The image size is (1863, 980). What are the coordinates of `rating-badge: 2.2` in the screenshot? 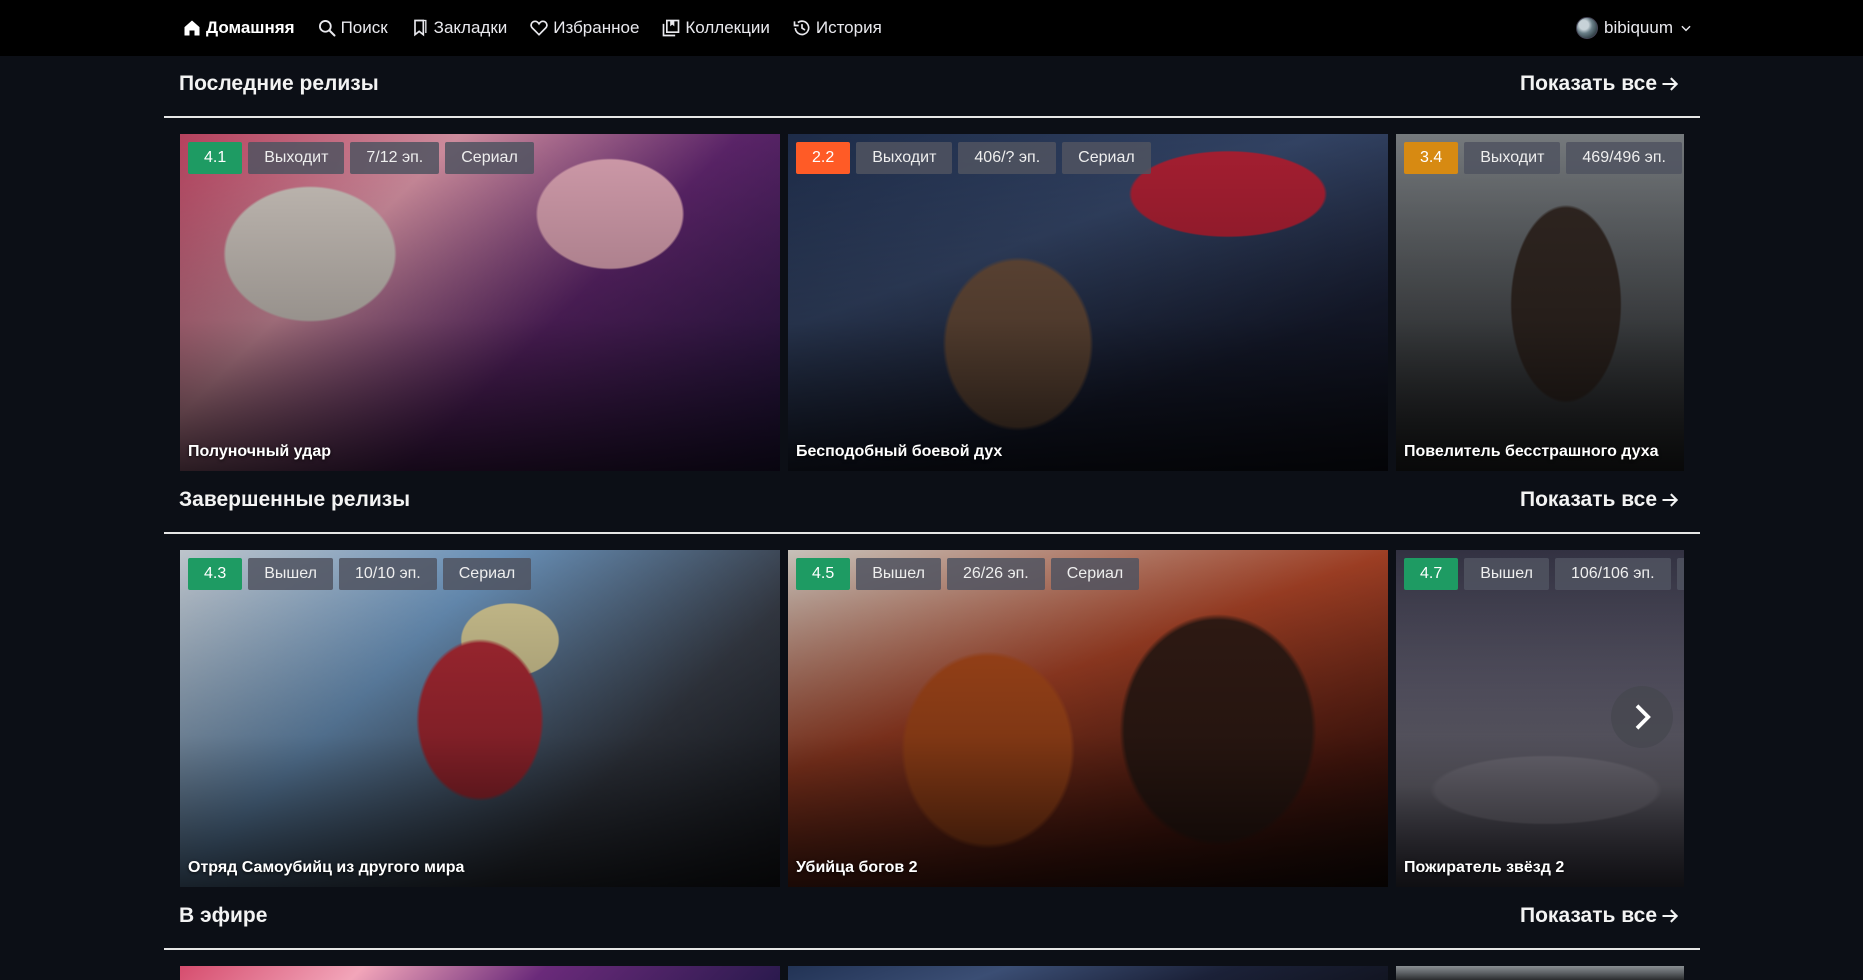 It's located at (823, 158).